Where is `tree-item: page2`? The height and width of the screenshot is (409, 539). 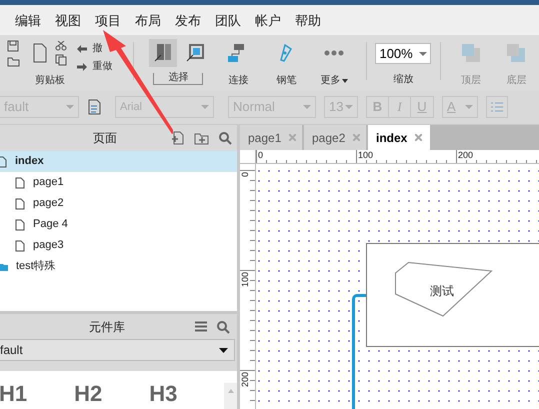 tree-item: page2 is located at coordinates (118, 203).